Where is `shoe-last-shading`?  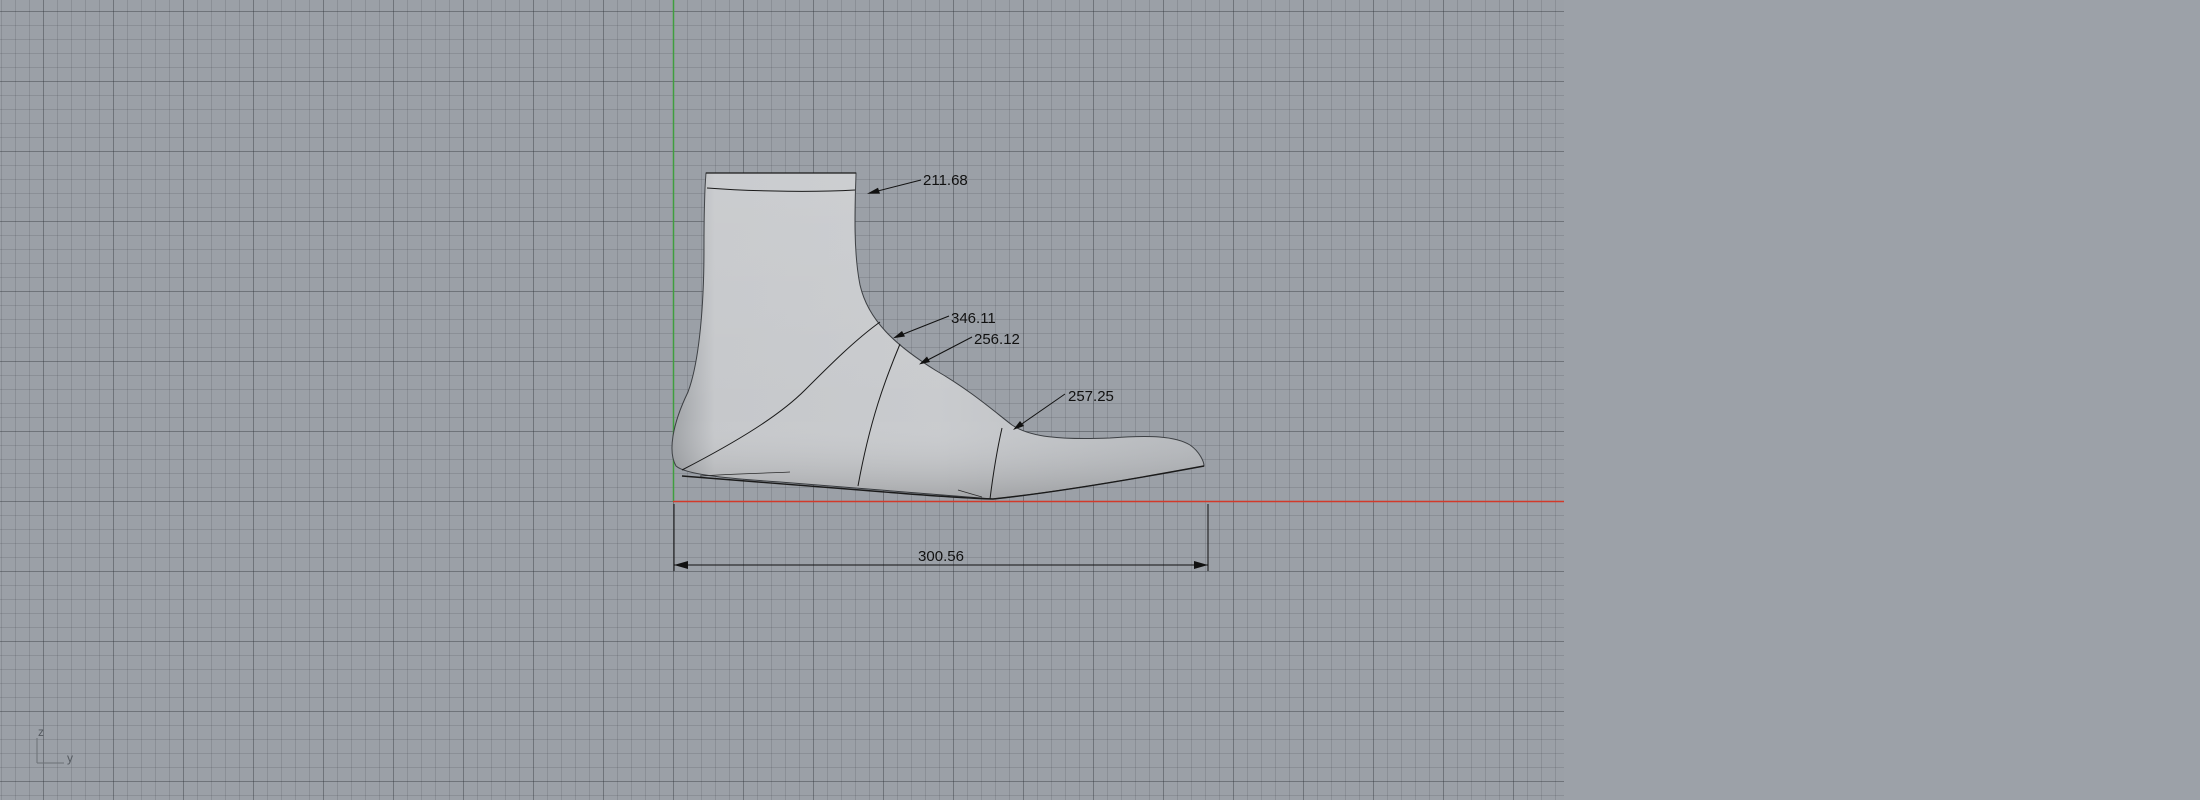 shoe-last-shading is located at coordinates (938, 336).